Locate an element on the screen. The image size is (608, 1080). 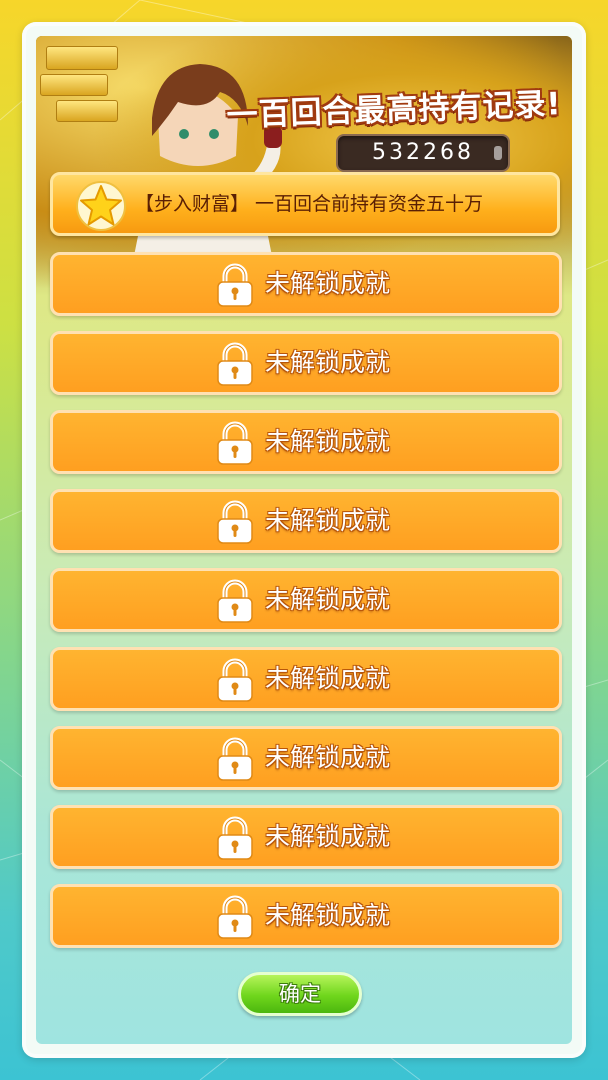
character-illustration is located at coordinates (205, 175).